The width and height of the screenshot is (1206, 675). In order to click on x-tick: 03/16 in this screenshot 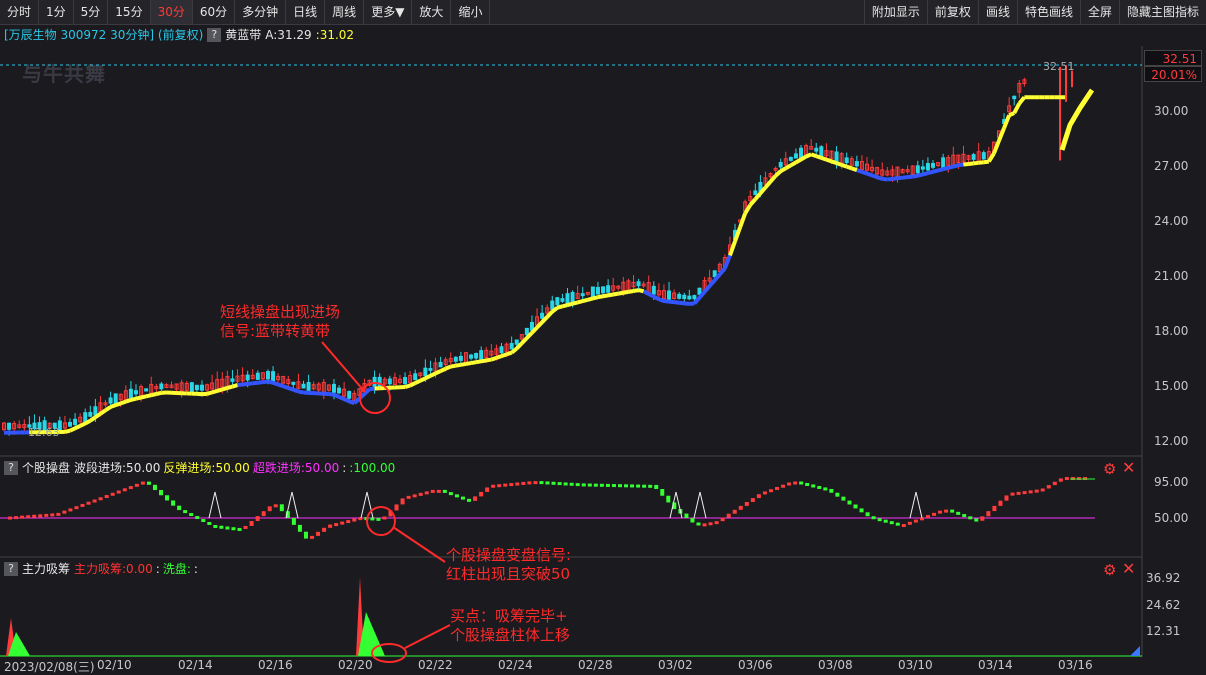, I will do `click(1075, 665)`.